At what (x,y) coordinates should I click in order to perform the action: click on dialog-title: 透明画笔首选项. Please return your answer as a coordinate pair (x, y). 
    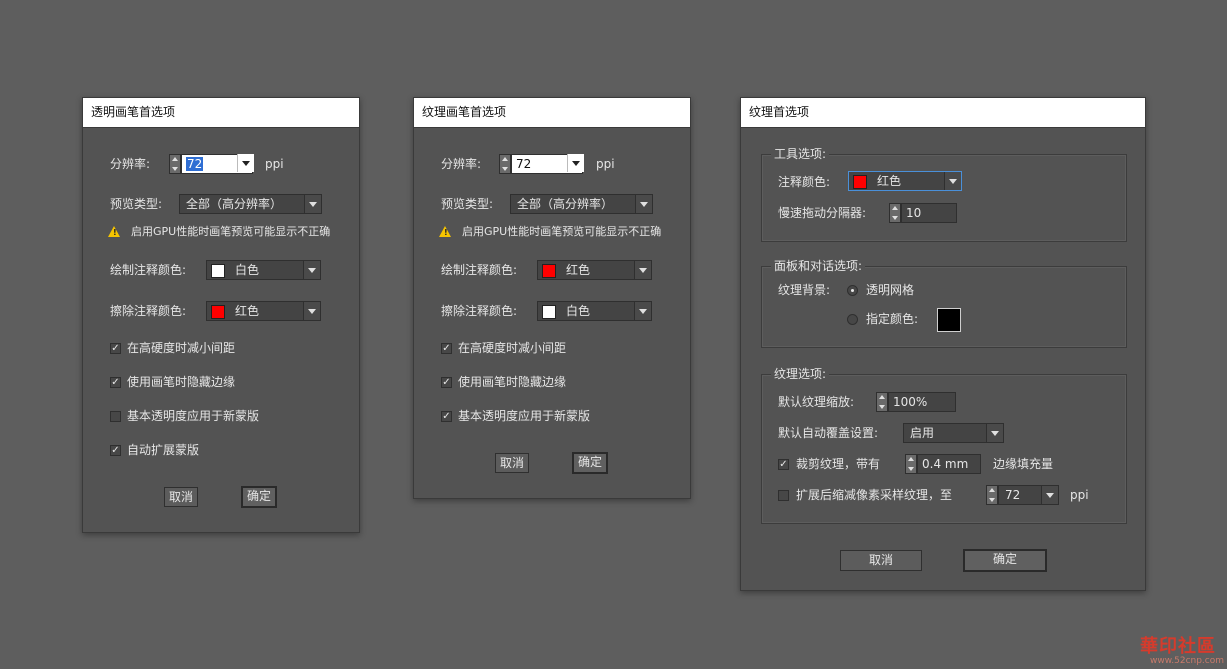
    Looking at the image, I should click on (221, 113).